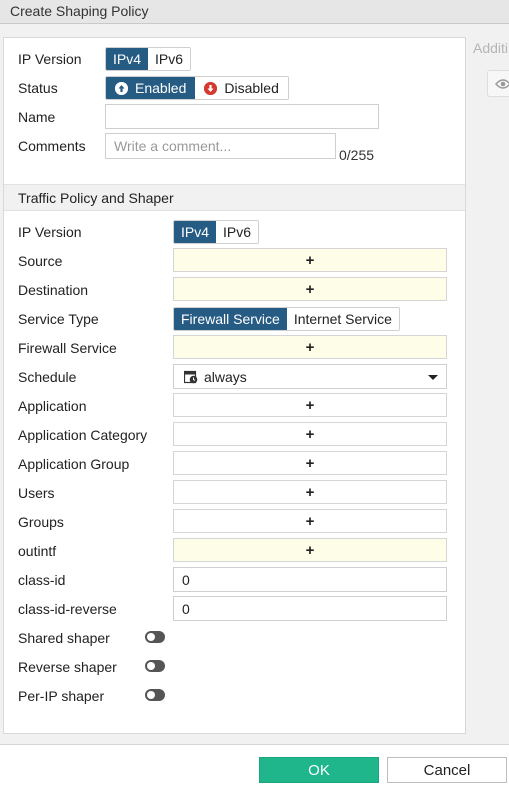 The height and width of the screenshot is (786, 509). What do you see at coordinates (37, 117) in the screenshot?
I see `name-label: Name` at bounding box center [37, 117].